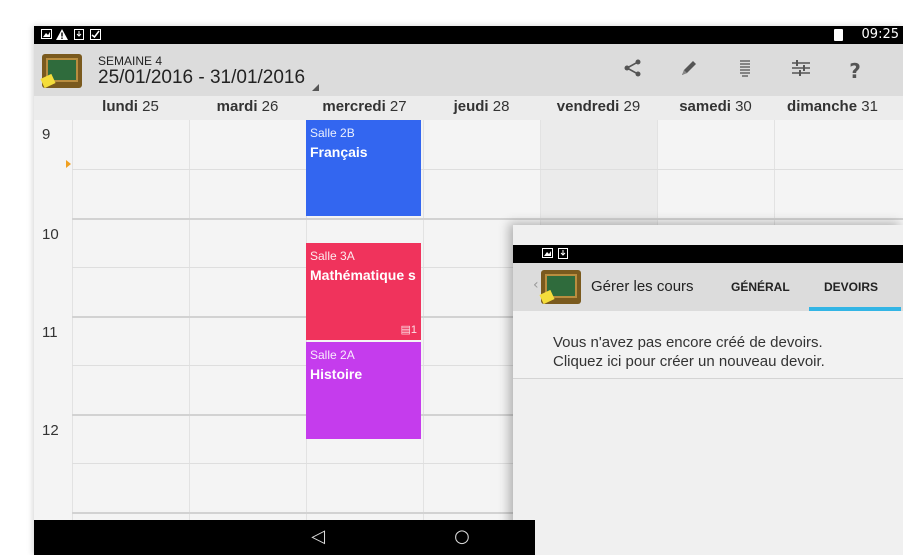 The image size is (903, 555). I want to click on half-hour-line, so click(487, 169).